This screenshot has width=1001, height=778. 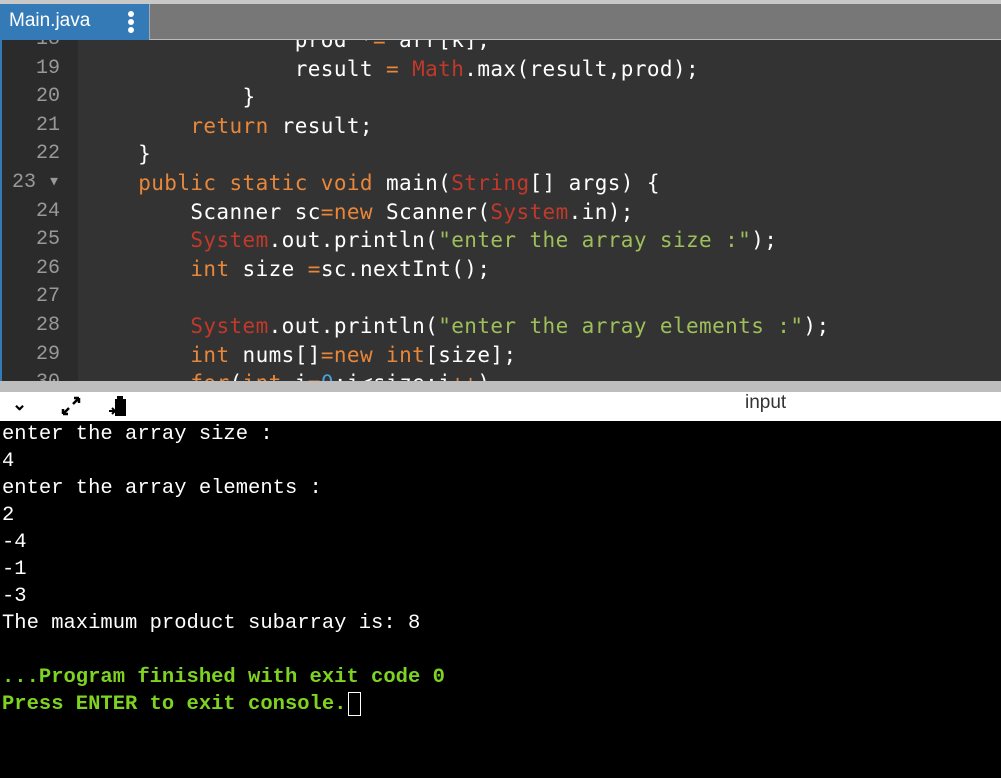 I want to click on code-line: int nums[]=new int[size];, so click(x=301, y=355).